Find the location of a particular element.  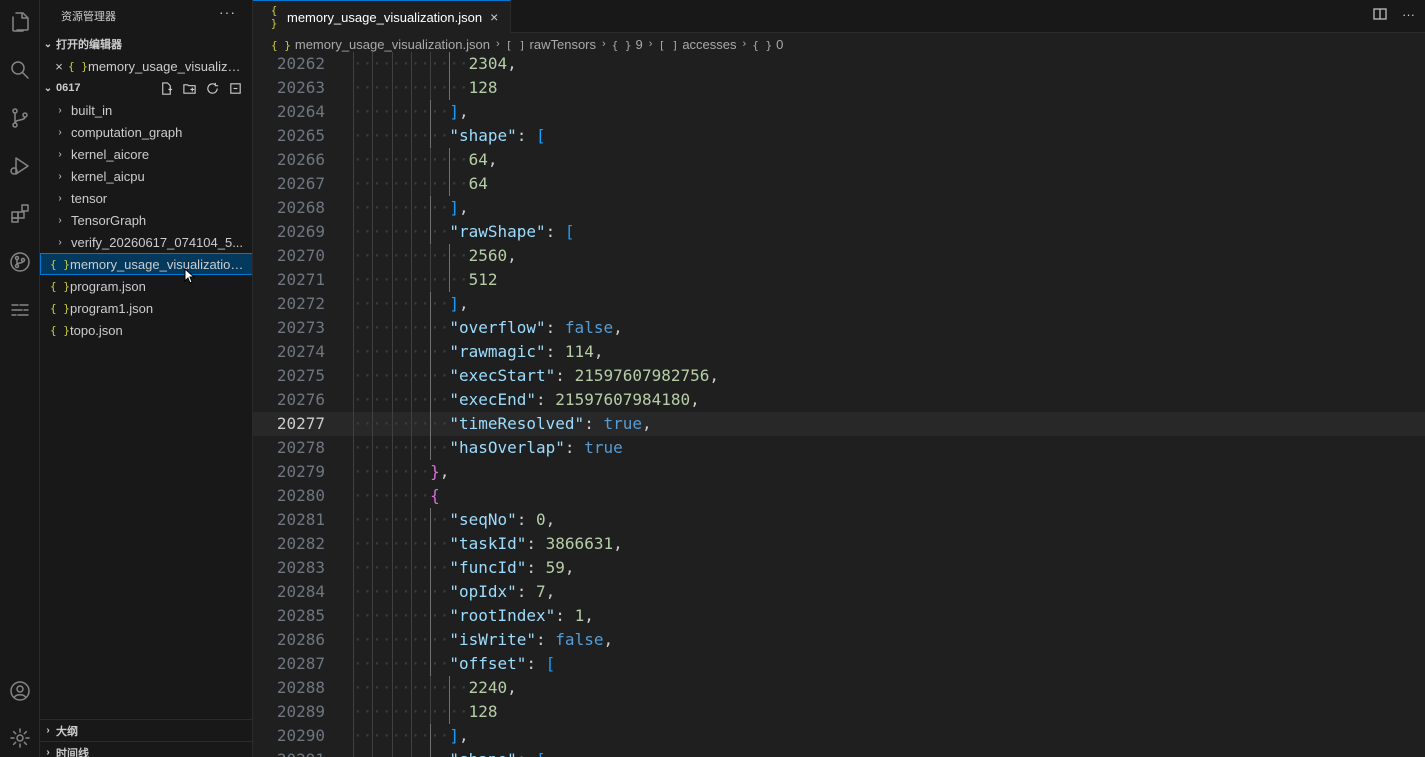

code-line: 20278 ··········"hasOverlap": true is located at coordinates (839, 448).